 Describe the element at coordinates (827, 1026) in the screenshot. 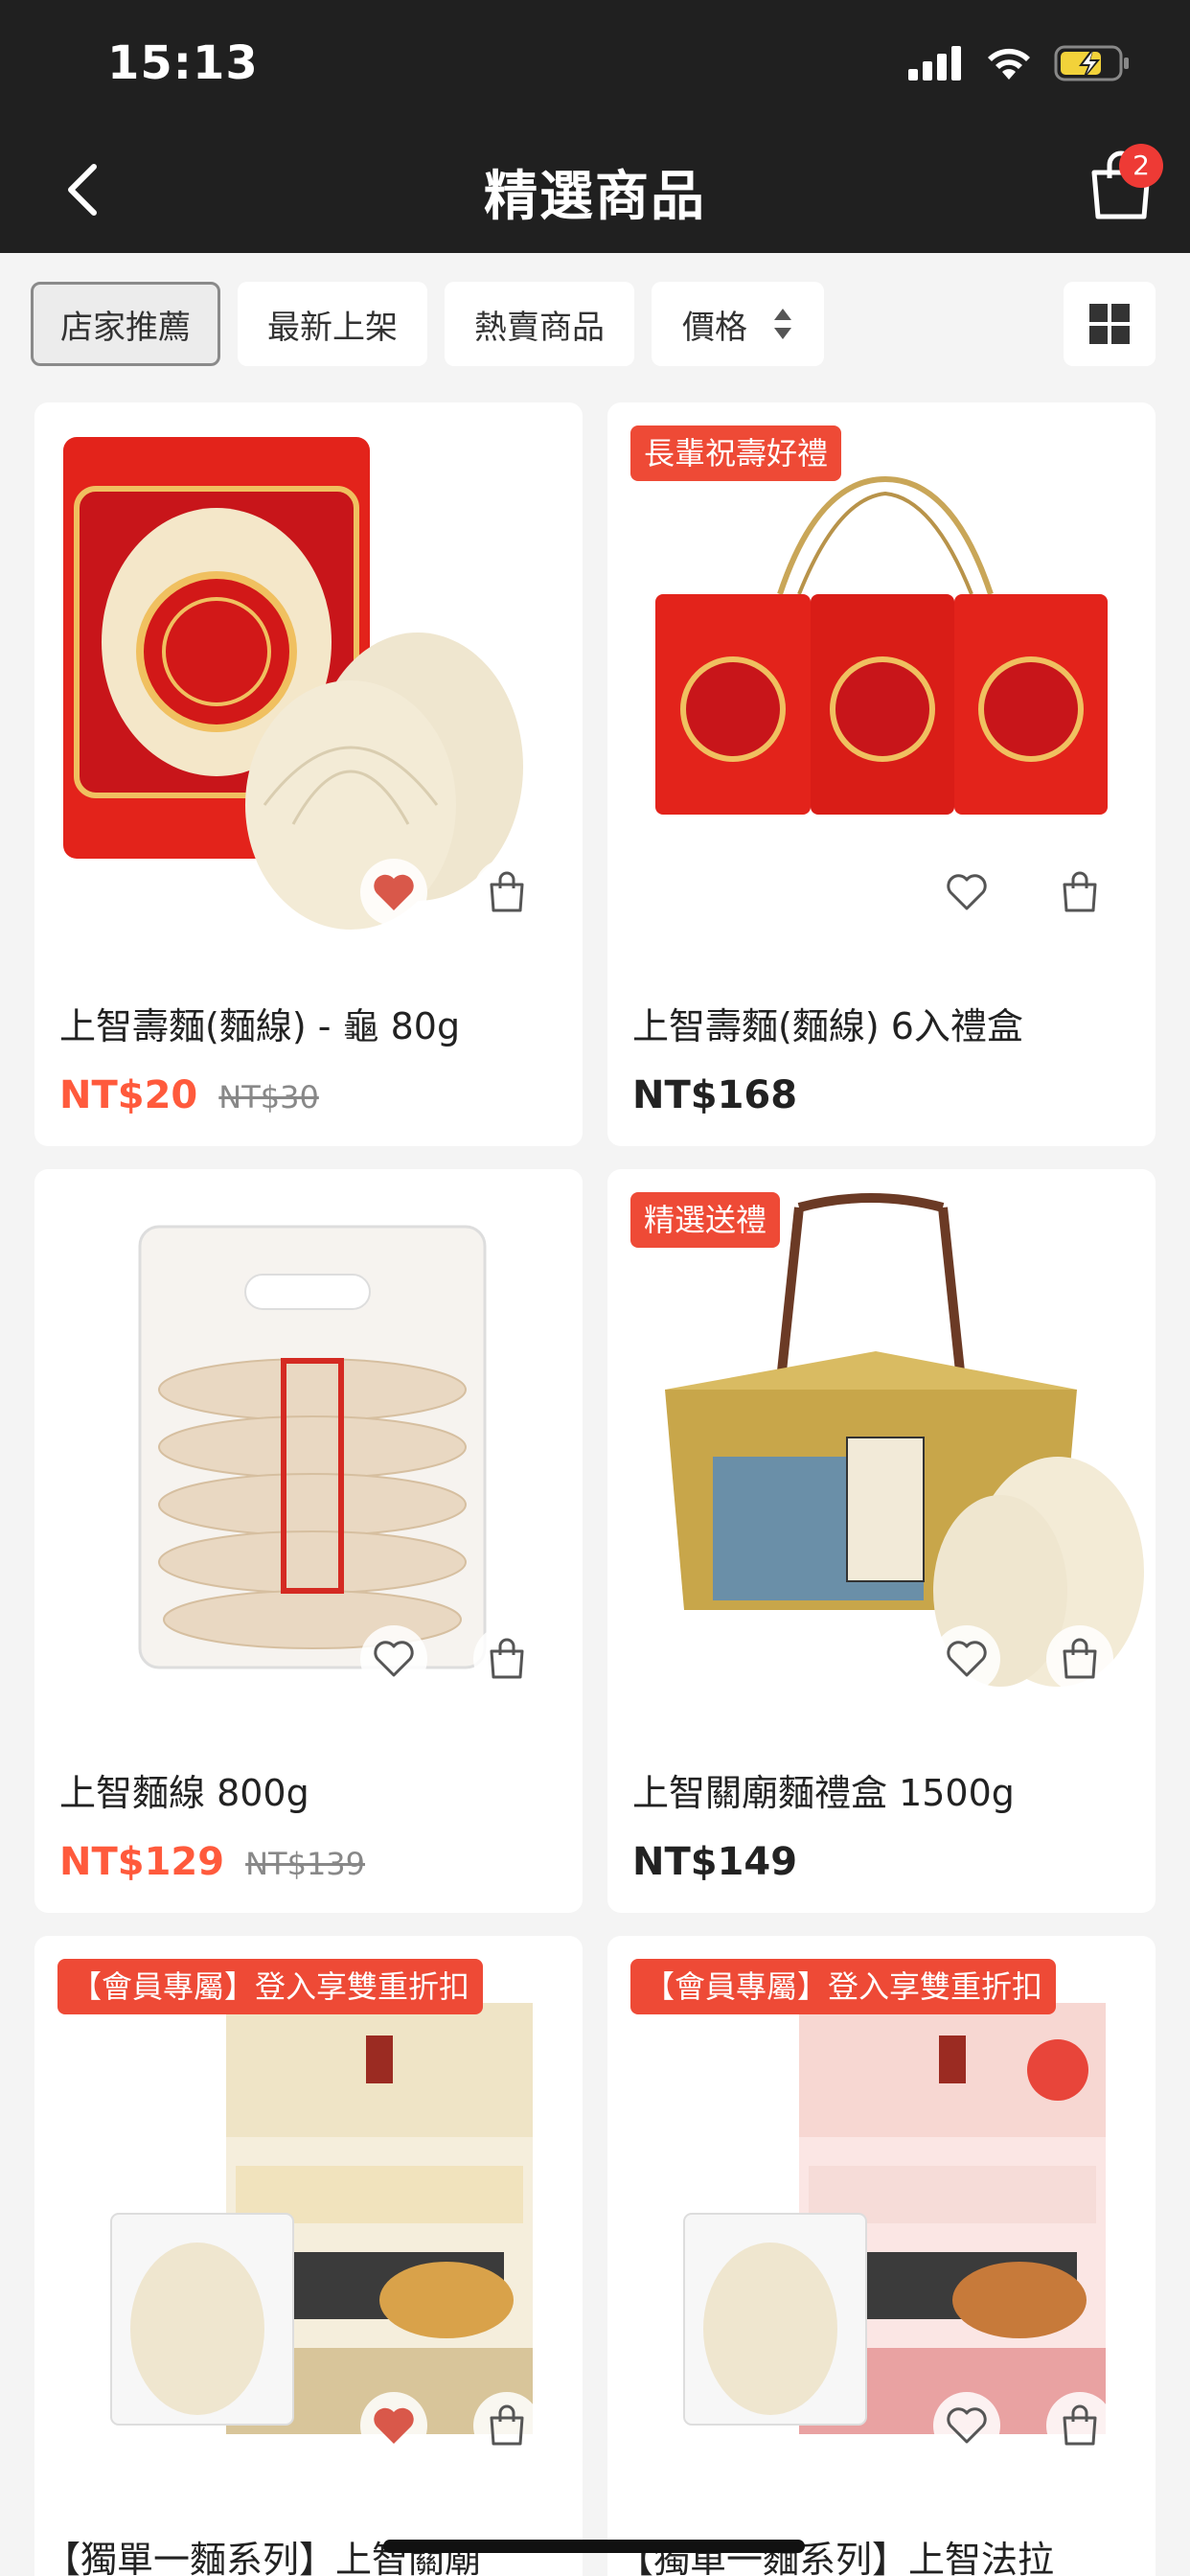

I see `product-name: 上智壽麵(麵線) 6入禮盒` at that location.